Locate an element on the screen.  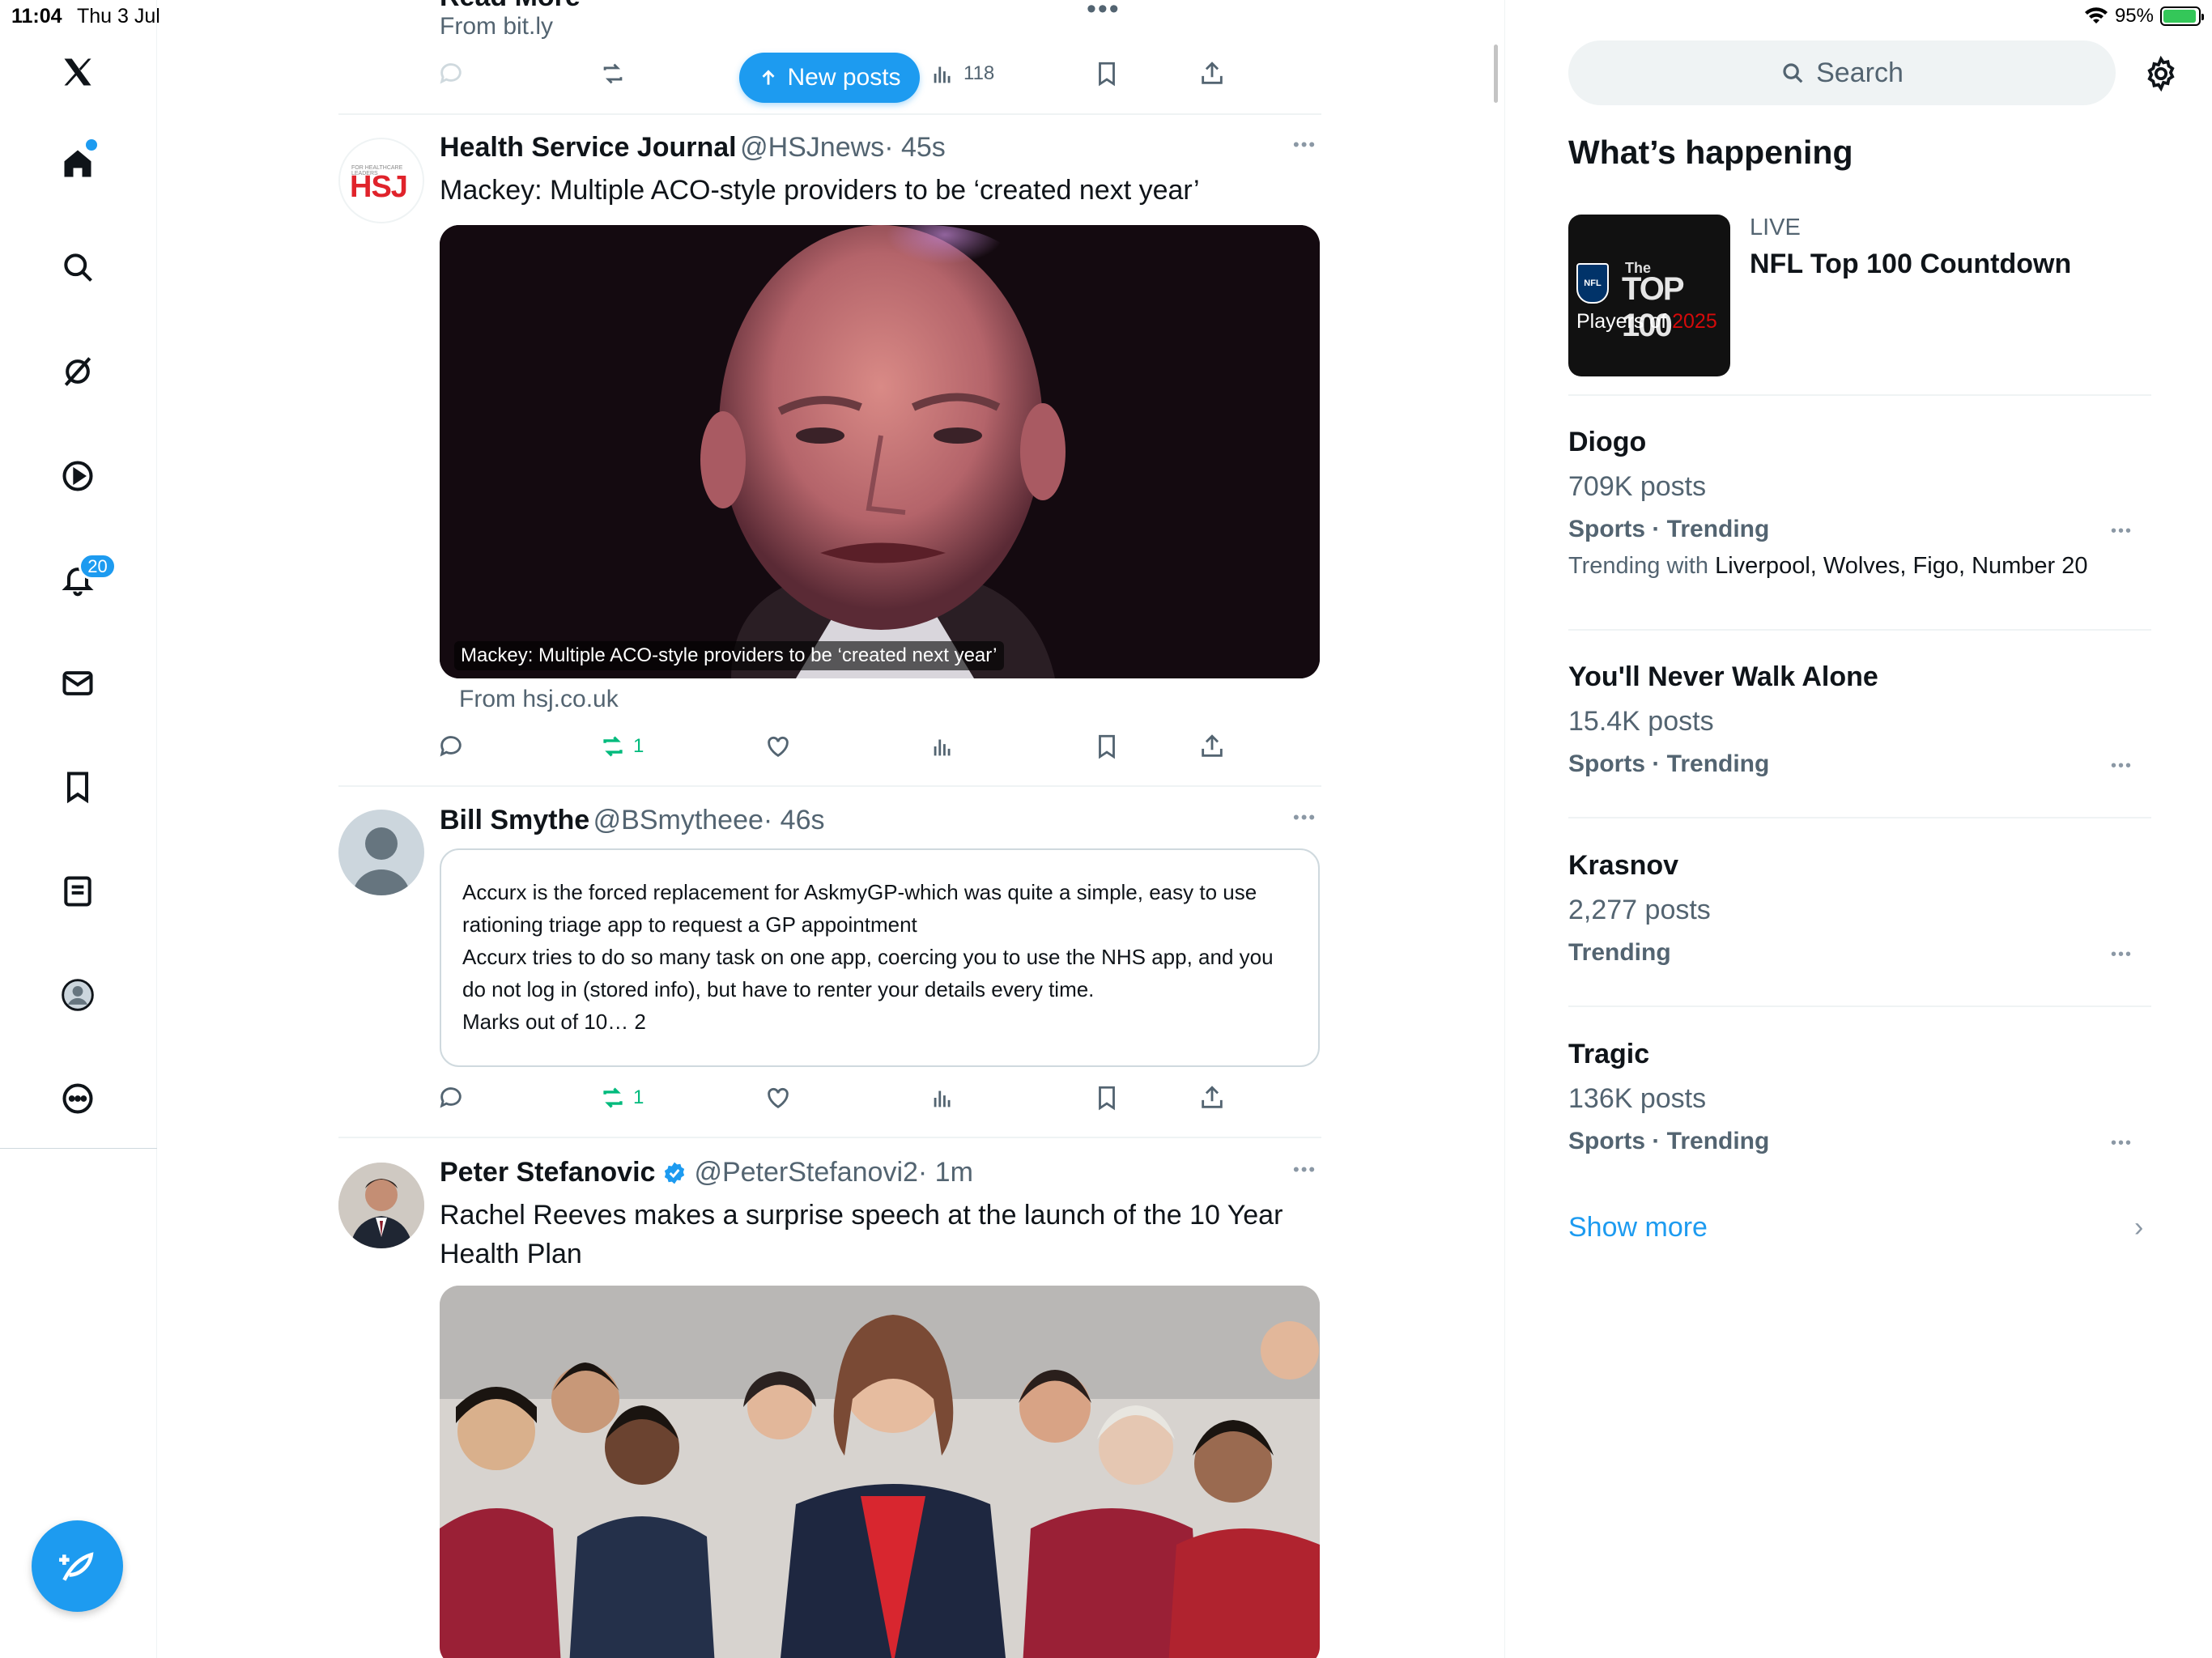
link-card-source: From hsj.co.uk is located at coordinates (539, 699).